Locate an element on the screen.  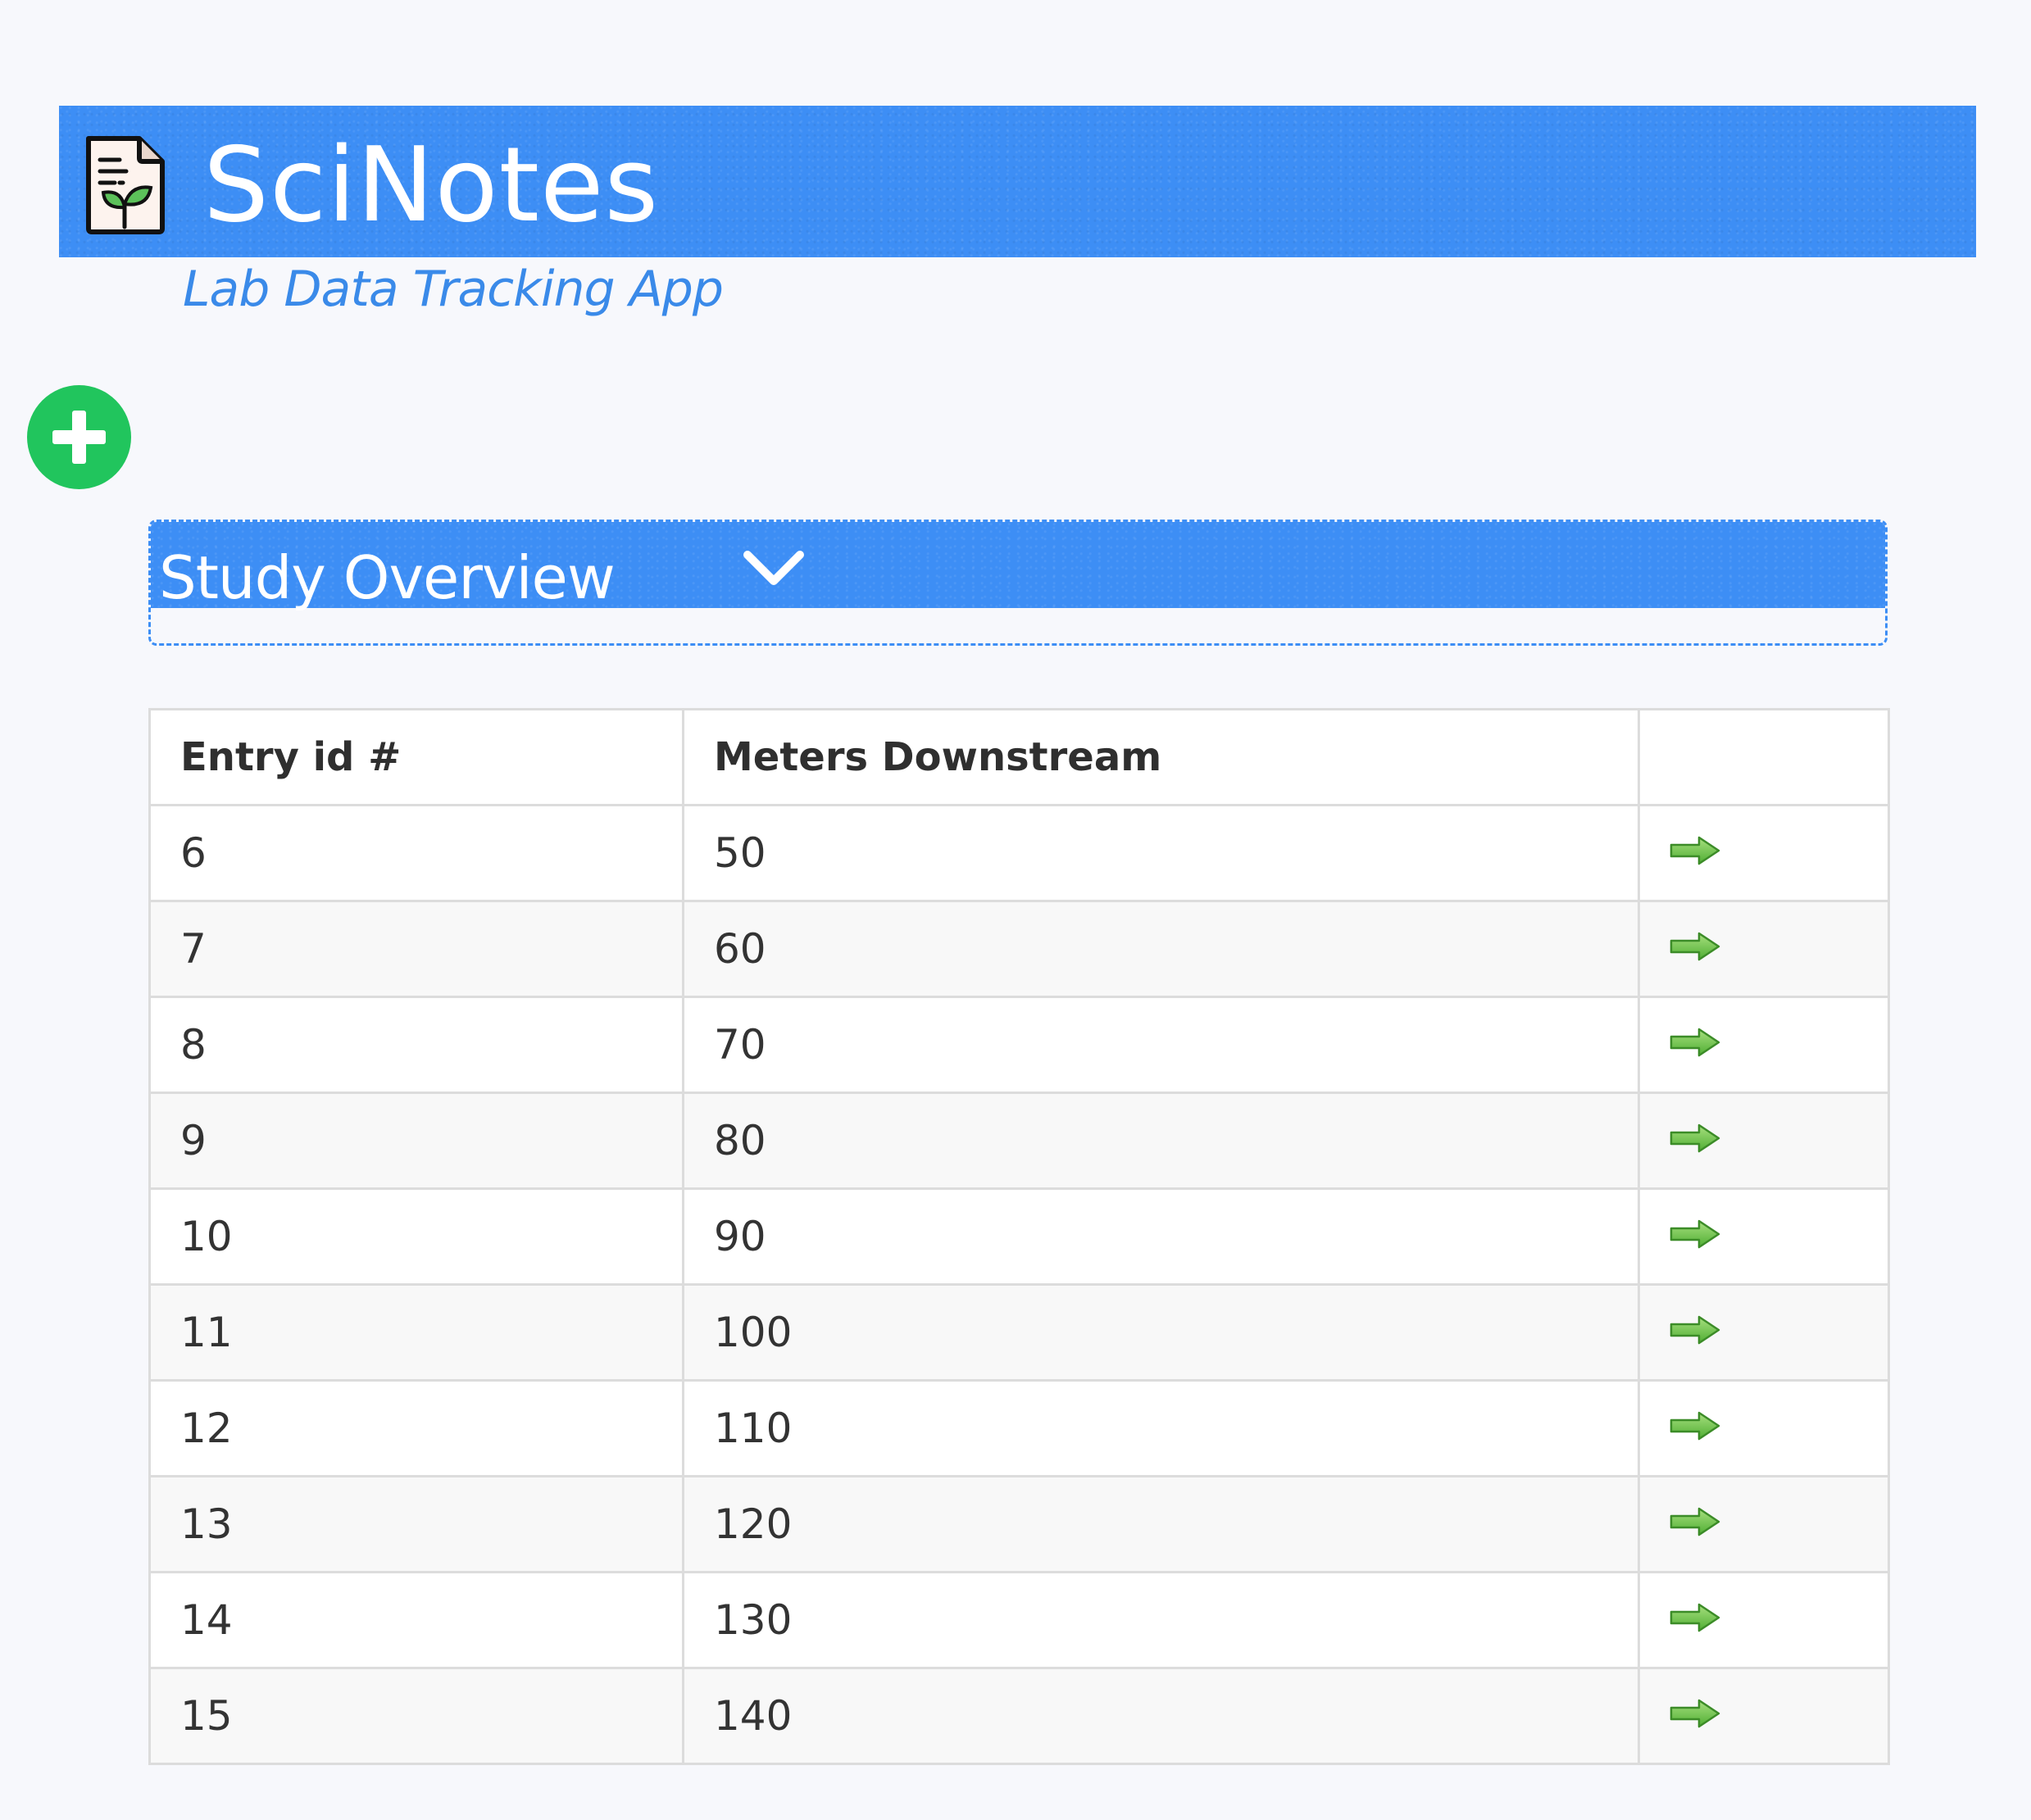
table-row: 6 50 is located at coordinates (1019, 853).